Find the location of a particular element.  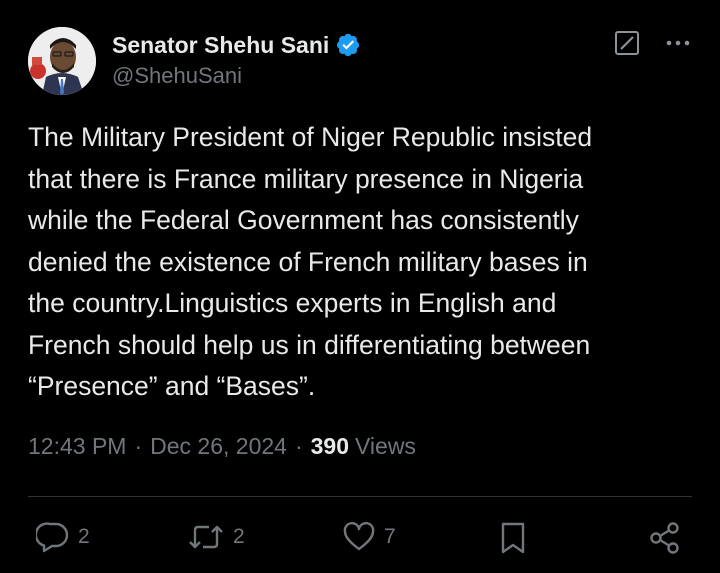

repost-button: 2 is located at coordinates (216, 537).